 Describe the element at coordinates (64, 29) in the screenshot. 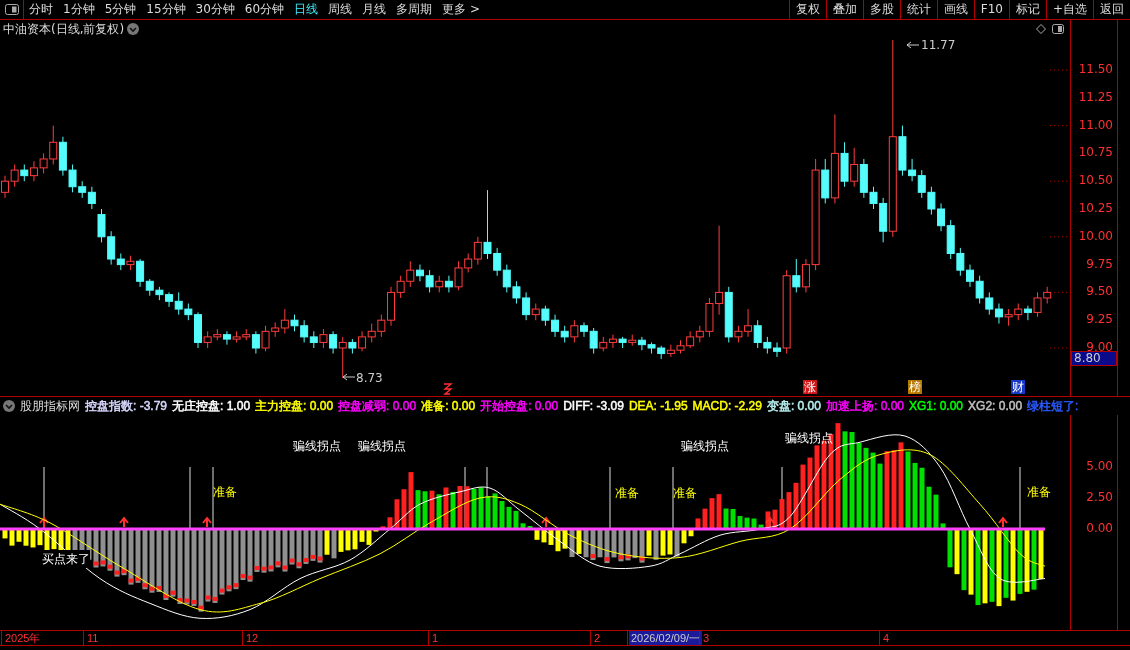

I see `chart-title: 中油资本(日线,前复权)` at that location.